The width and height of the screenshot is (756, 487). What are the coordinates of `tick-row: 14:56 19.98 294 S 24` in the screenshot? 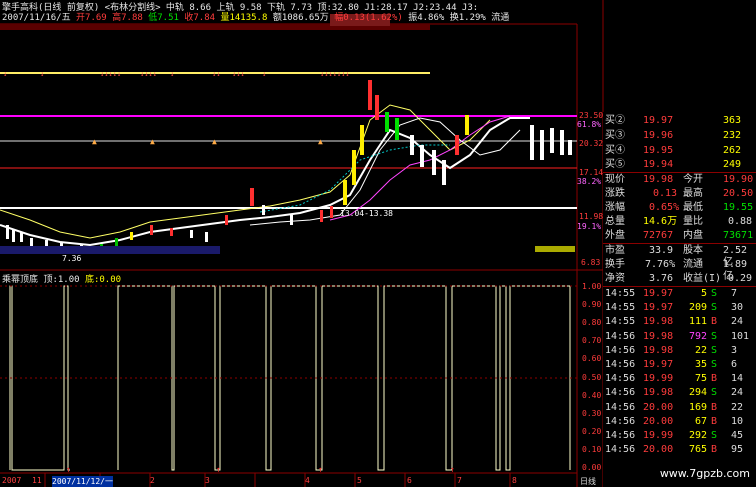 It's located at (674, 393).